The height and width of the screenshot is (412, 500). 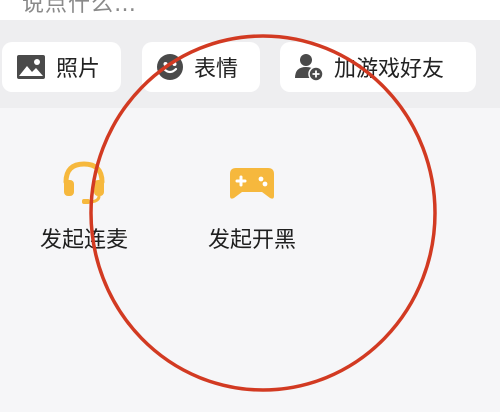 I want to click on photo-button: 照片, so click(x=61, y=67).